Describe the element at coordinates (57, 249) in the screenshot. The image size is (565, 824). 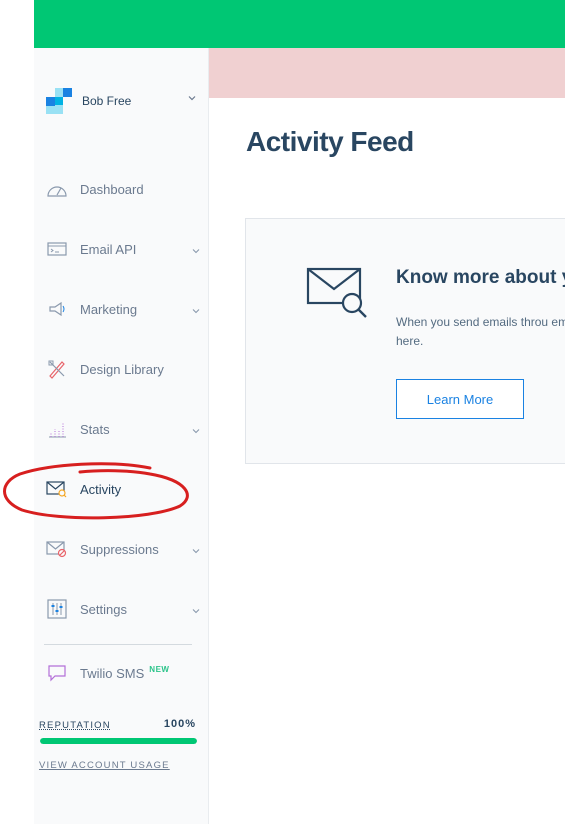
I see `email-api-icon` at that location.